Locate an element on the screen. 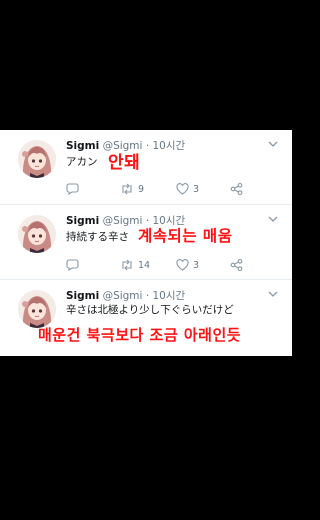 Image resolution: width=320 pixels, height=520 pixels. tweet-2: Sigmi @Sigmi · 10시간 持続する辛さ 계속되는 매움 14 3 is located at coordinates (146, 242).